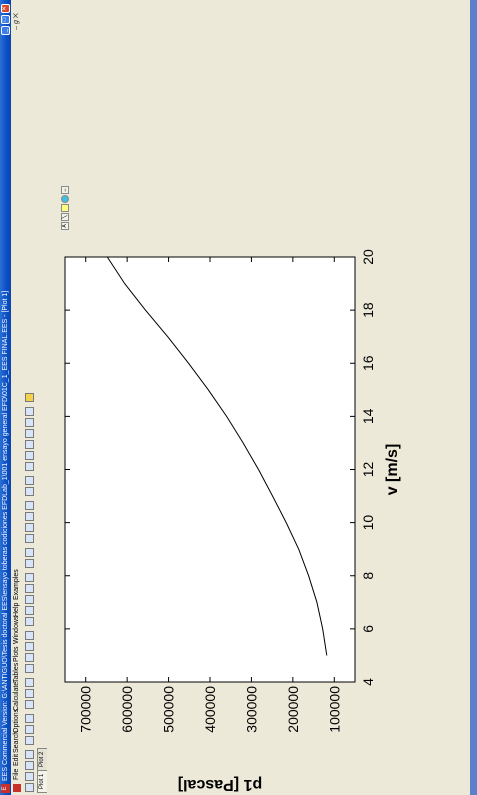  What do you see at coordinates (65, 217) in the screenshot?
I see `line-tool-icon: ╲` at bounding box center [65, 217].